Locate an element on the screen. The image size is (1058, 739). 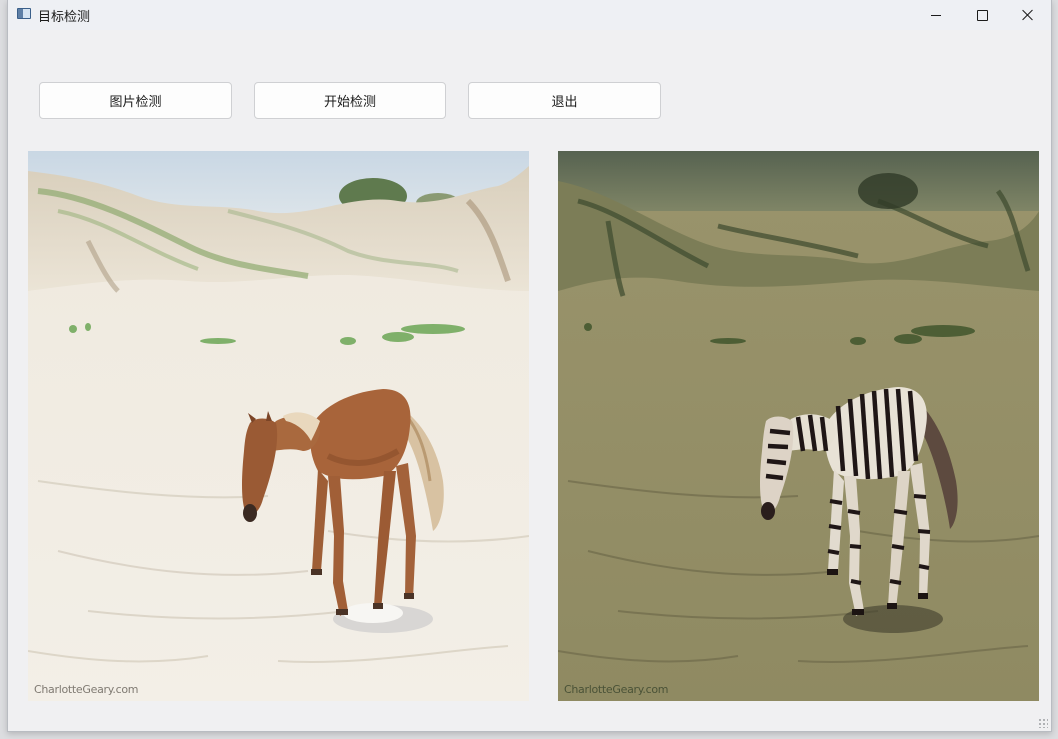
maximize-button is located at coordinates (982, 15).